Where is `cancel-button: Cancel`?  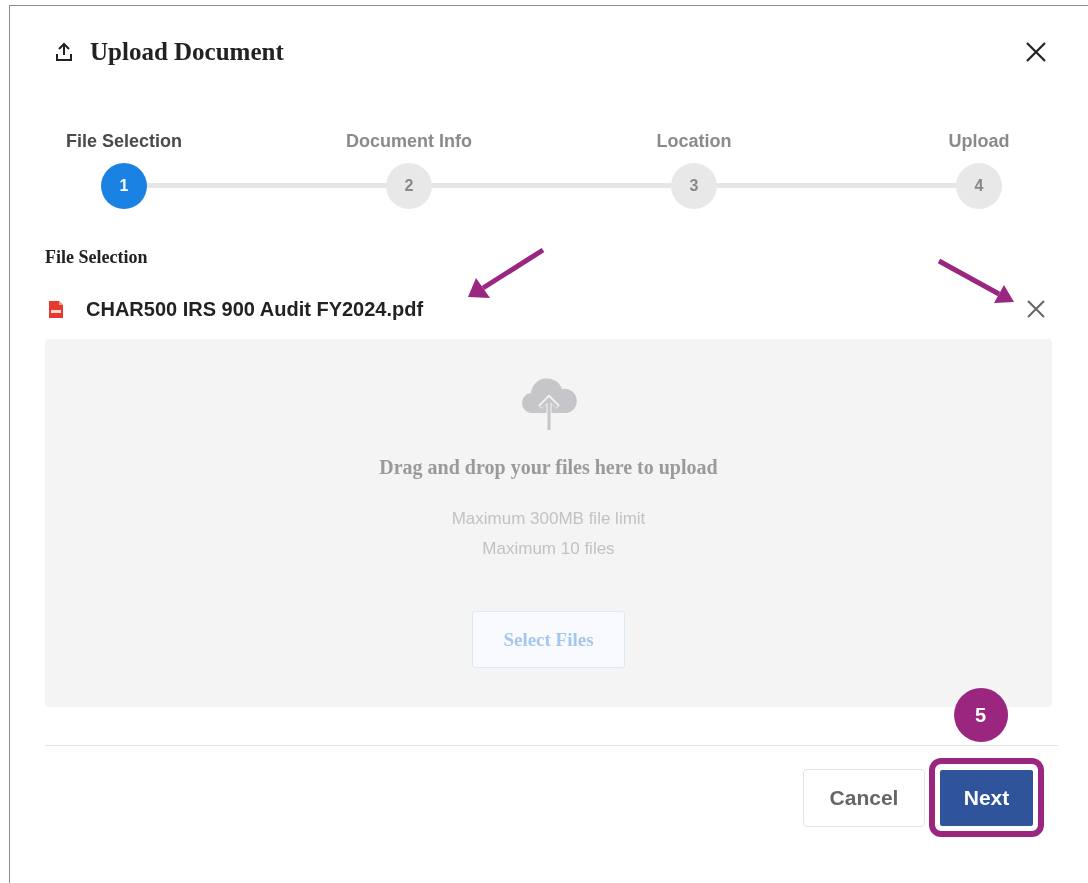 cancel-button: Cancel is located at coordinates (864, 798).